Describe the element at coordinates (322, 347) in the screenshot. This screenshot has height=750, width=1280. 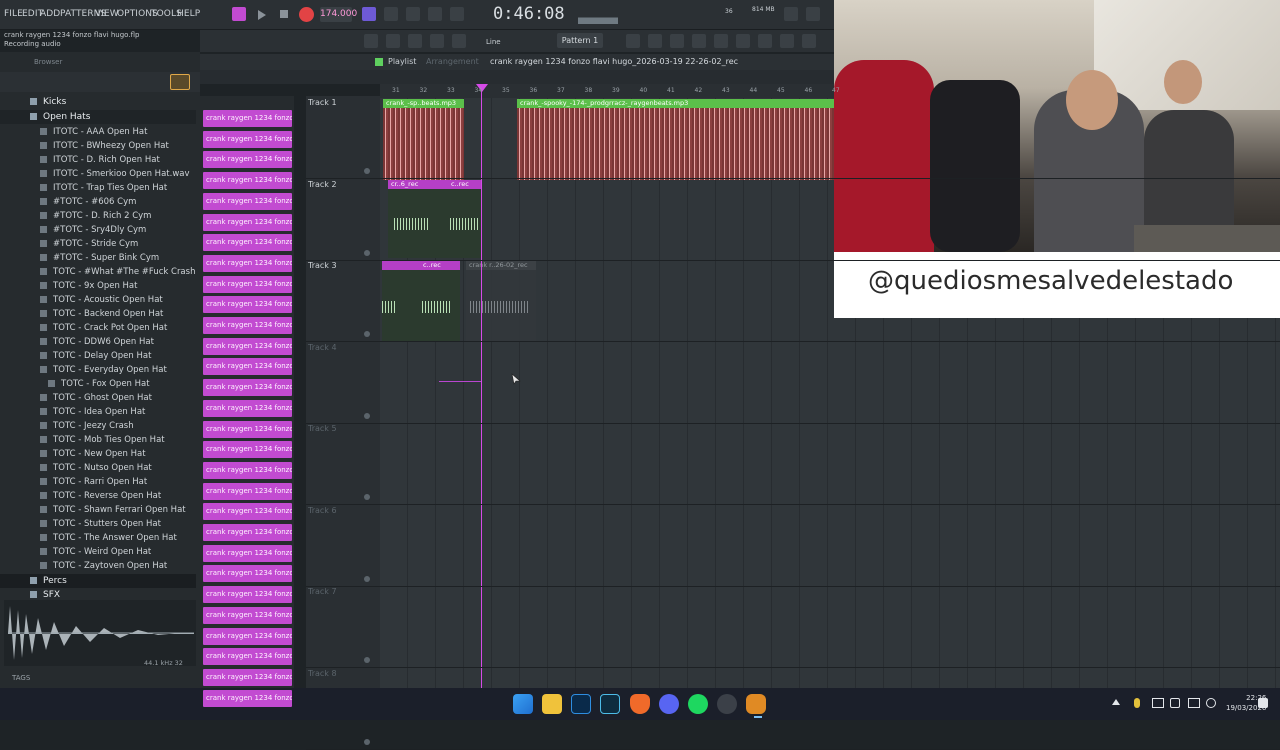
I see `track-name: Track 4` at that location.